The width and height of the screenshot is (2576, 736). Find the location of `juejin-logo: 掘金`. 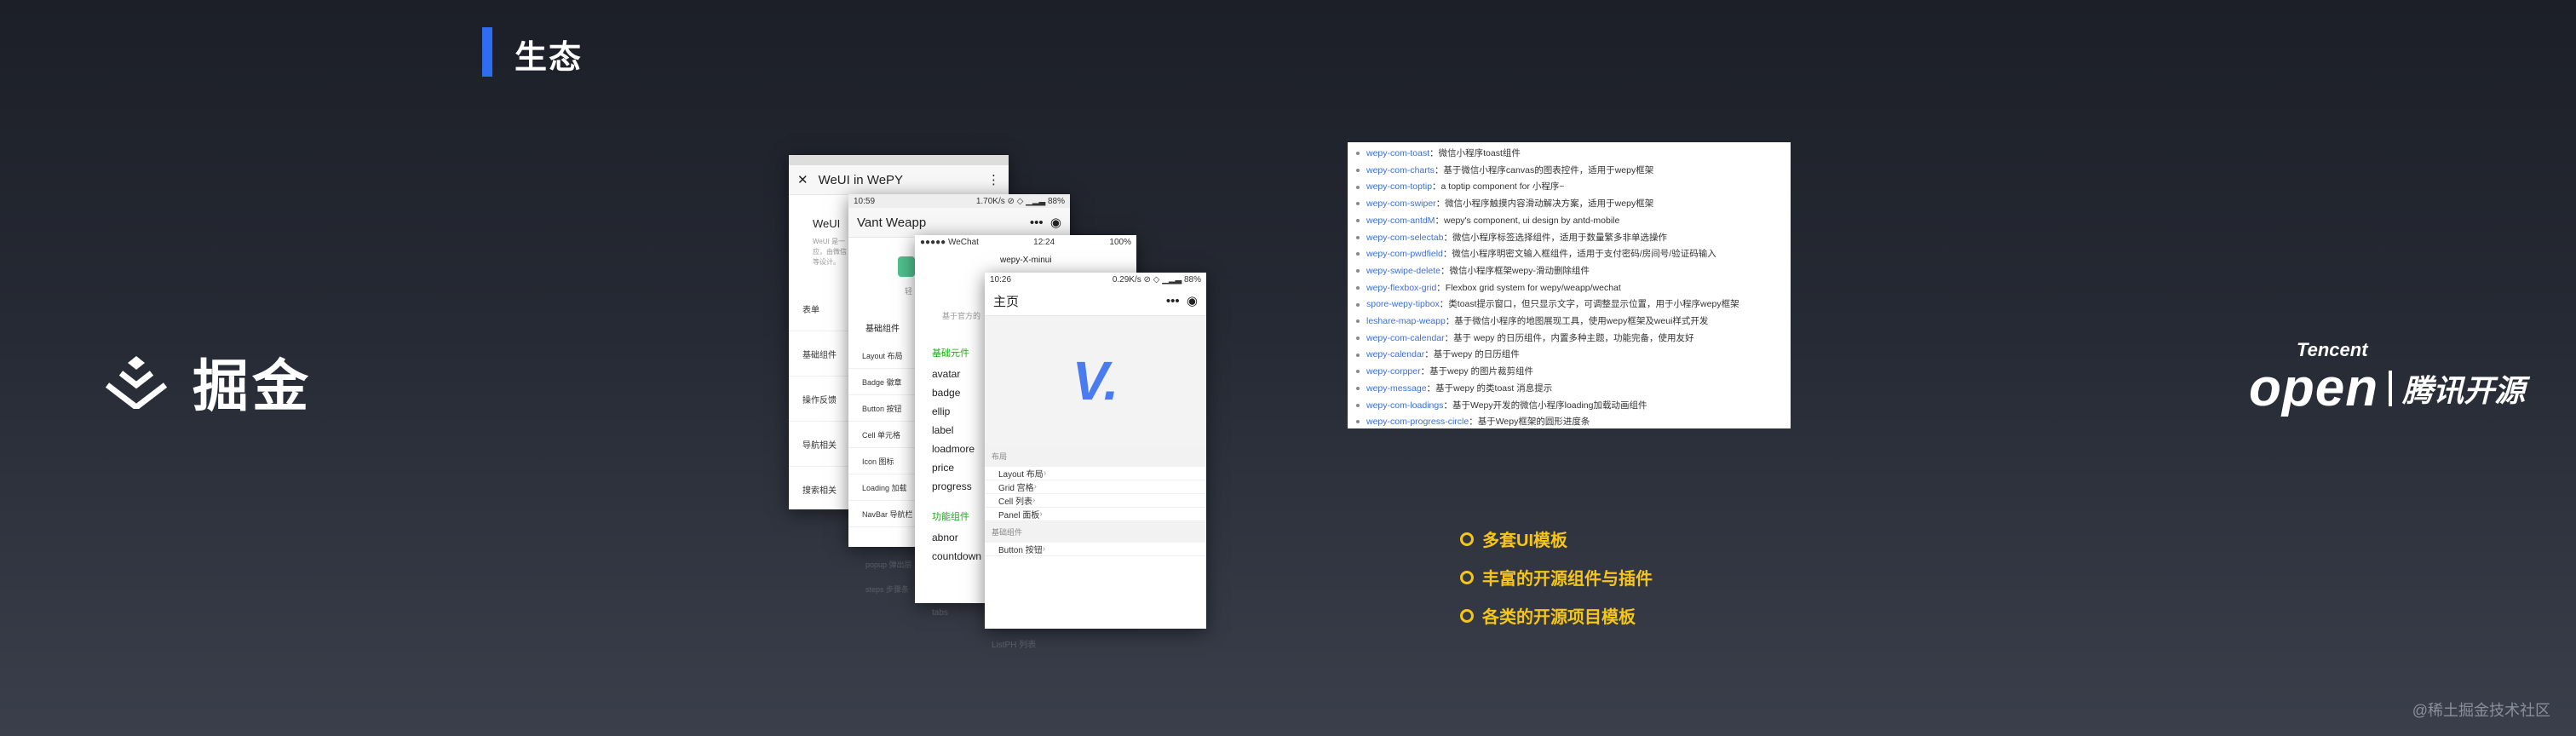

juejin-logo: 掘金 is located at coordinates (207, 382).